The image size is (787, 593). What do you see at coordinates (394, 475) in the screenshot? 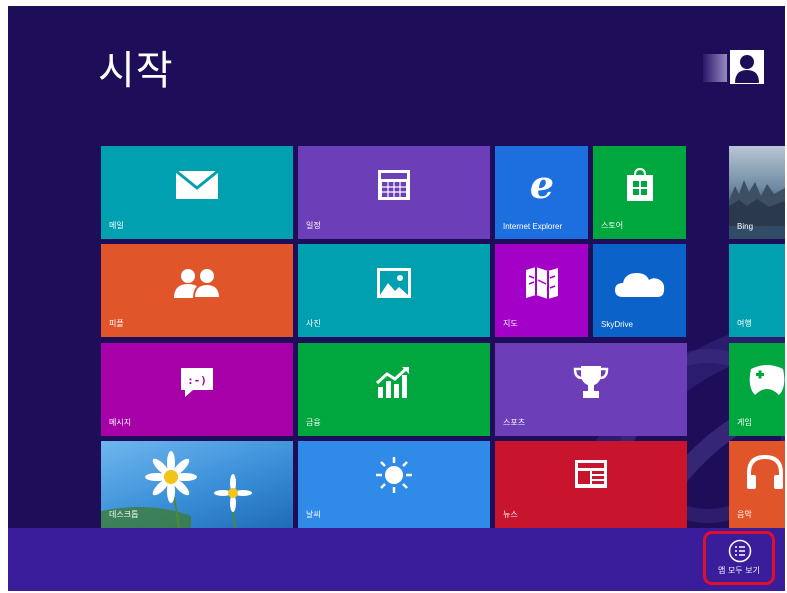
I see `weather-sun-icon` at bounding box center [394, 475].